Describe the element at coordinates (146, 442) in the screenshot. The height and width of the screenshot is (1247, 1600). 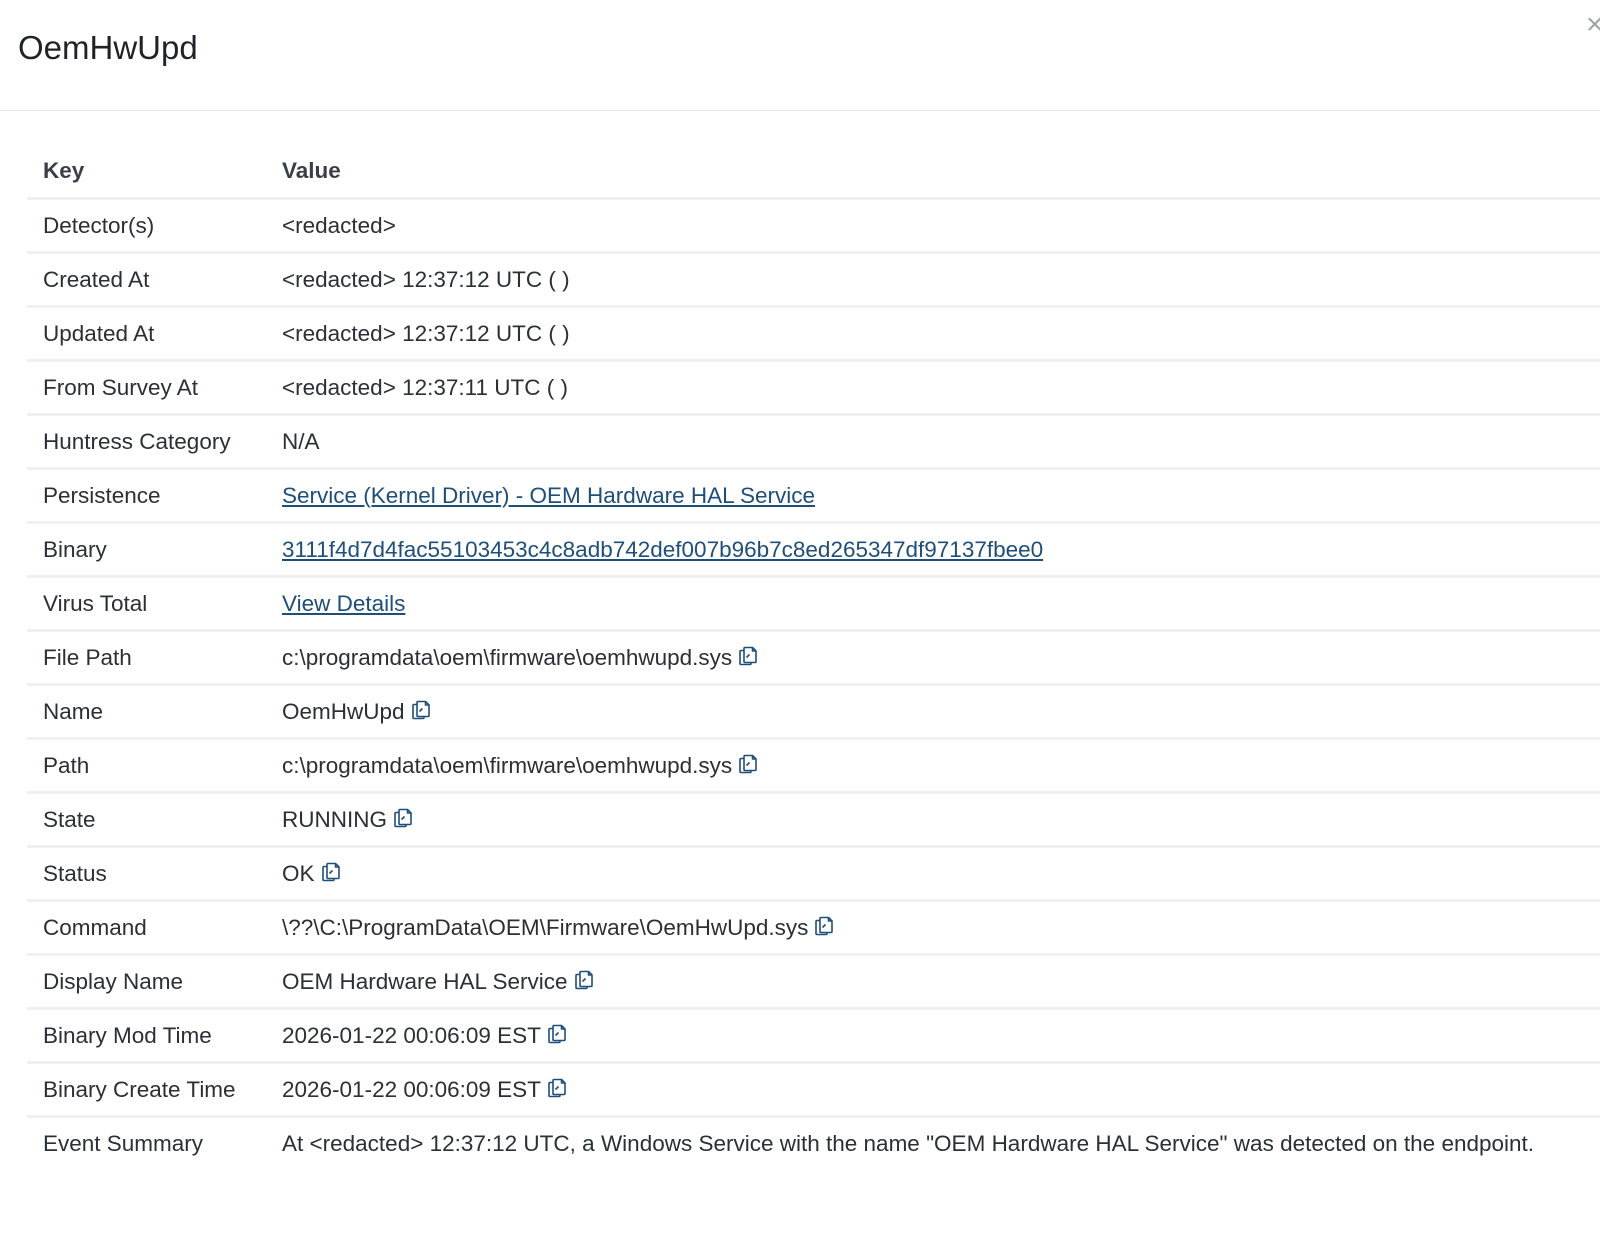
I see `row-key: Huntress Category` at that location.